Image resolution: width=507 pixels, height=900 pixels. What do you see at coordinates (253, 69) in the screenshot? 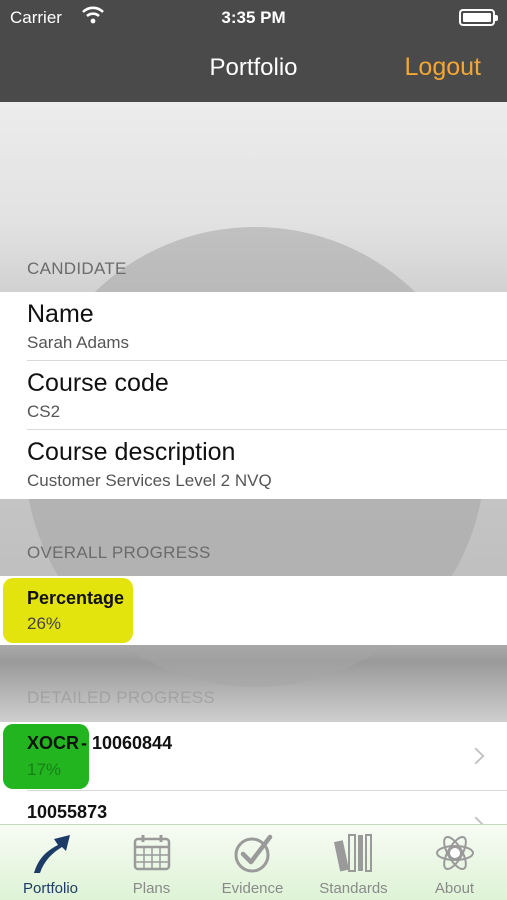
I see `navigation-bar: Portfolio Logout` at bounding box center [253, 69].